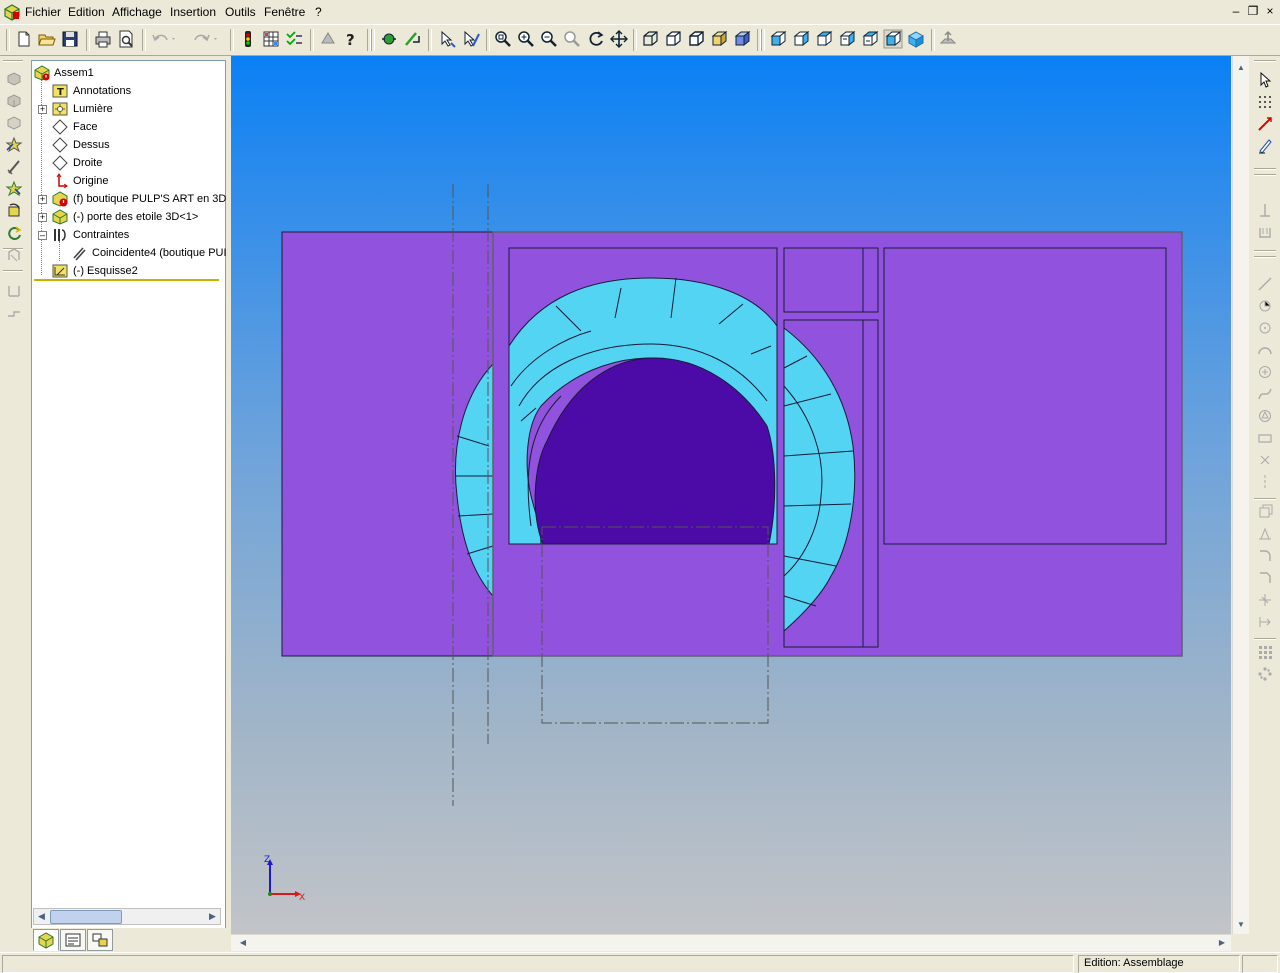 The image size is (1280, 973). What do you see at coordinates (351, 39) in the screenshot?
I see `whats-this-help-icon: ?` at bounding box center [351, 39].